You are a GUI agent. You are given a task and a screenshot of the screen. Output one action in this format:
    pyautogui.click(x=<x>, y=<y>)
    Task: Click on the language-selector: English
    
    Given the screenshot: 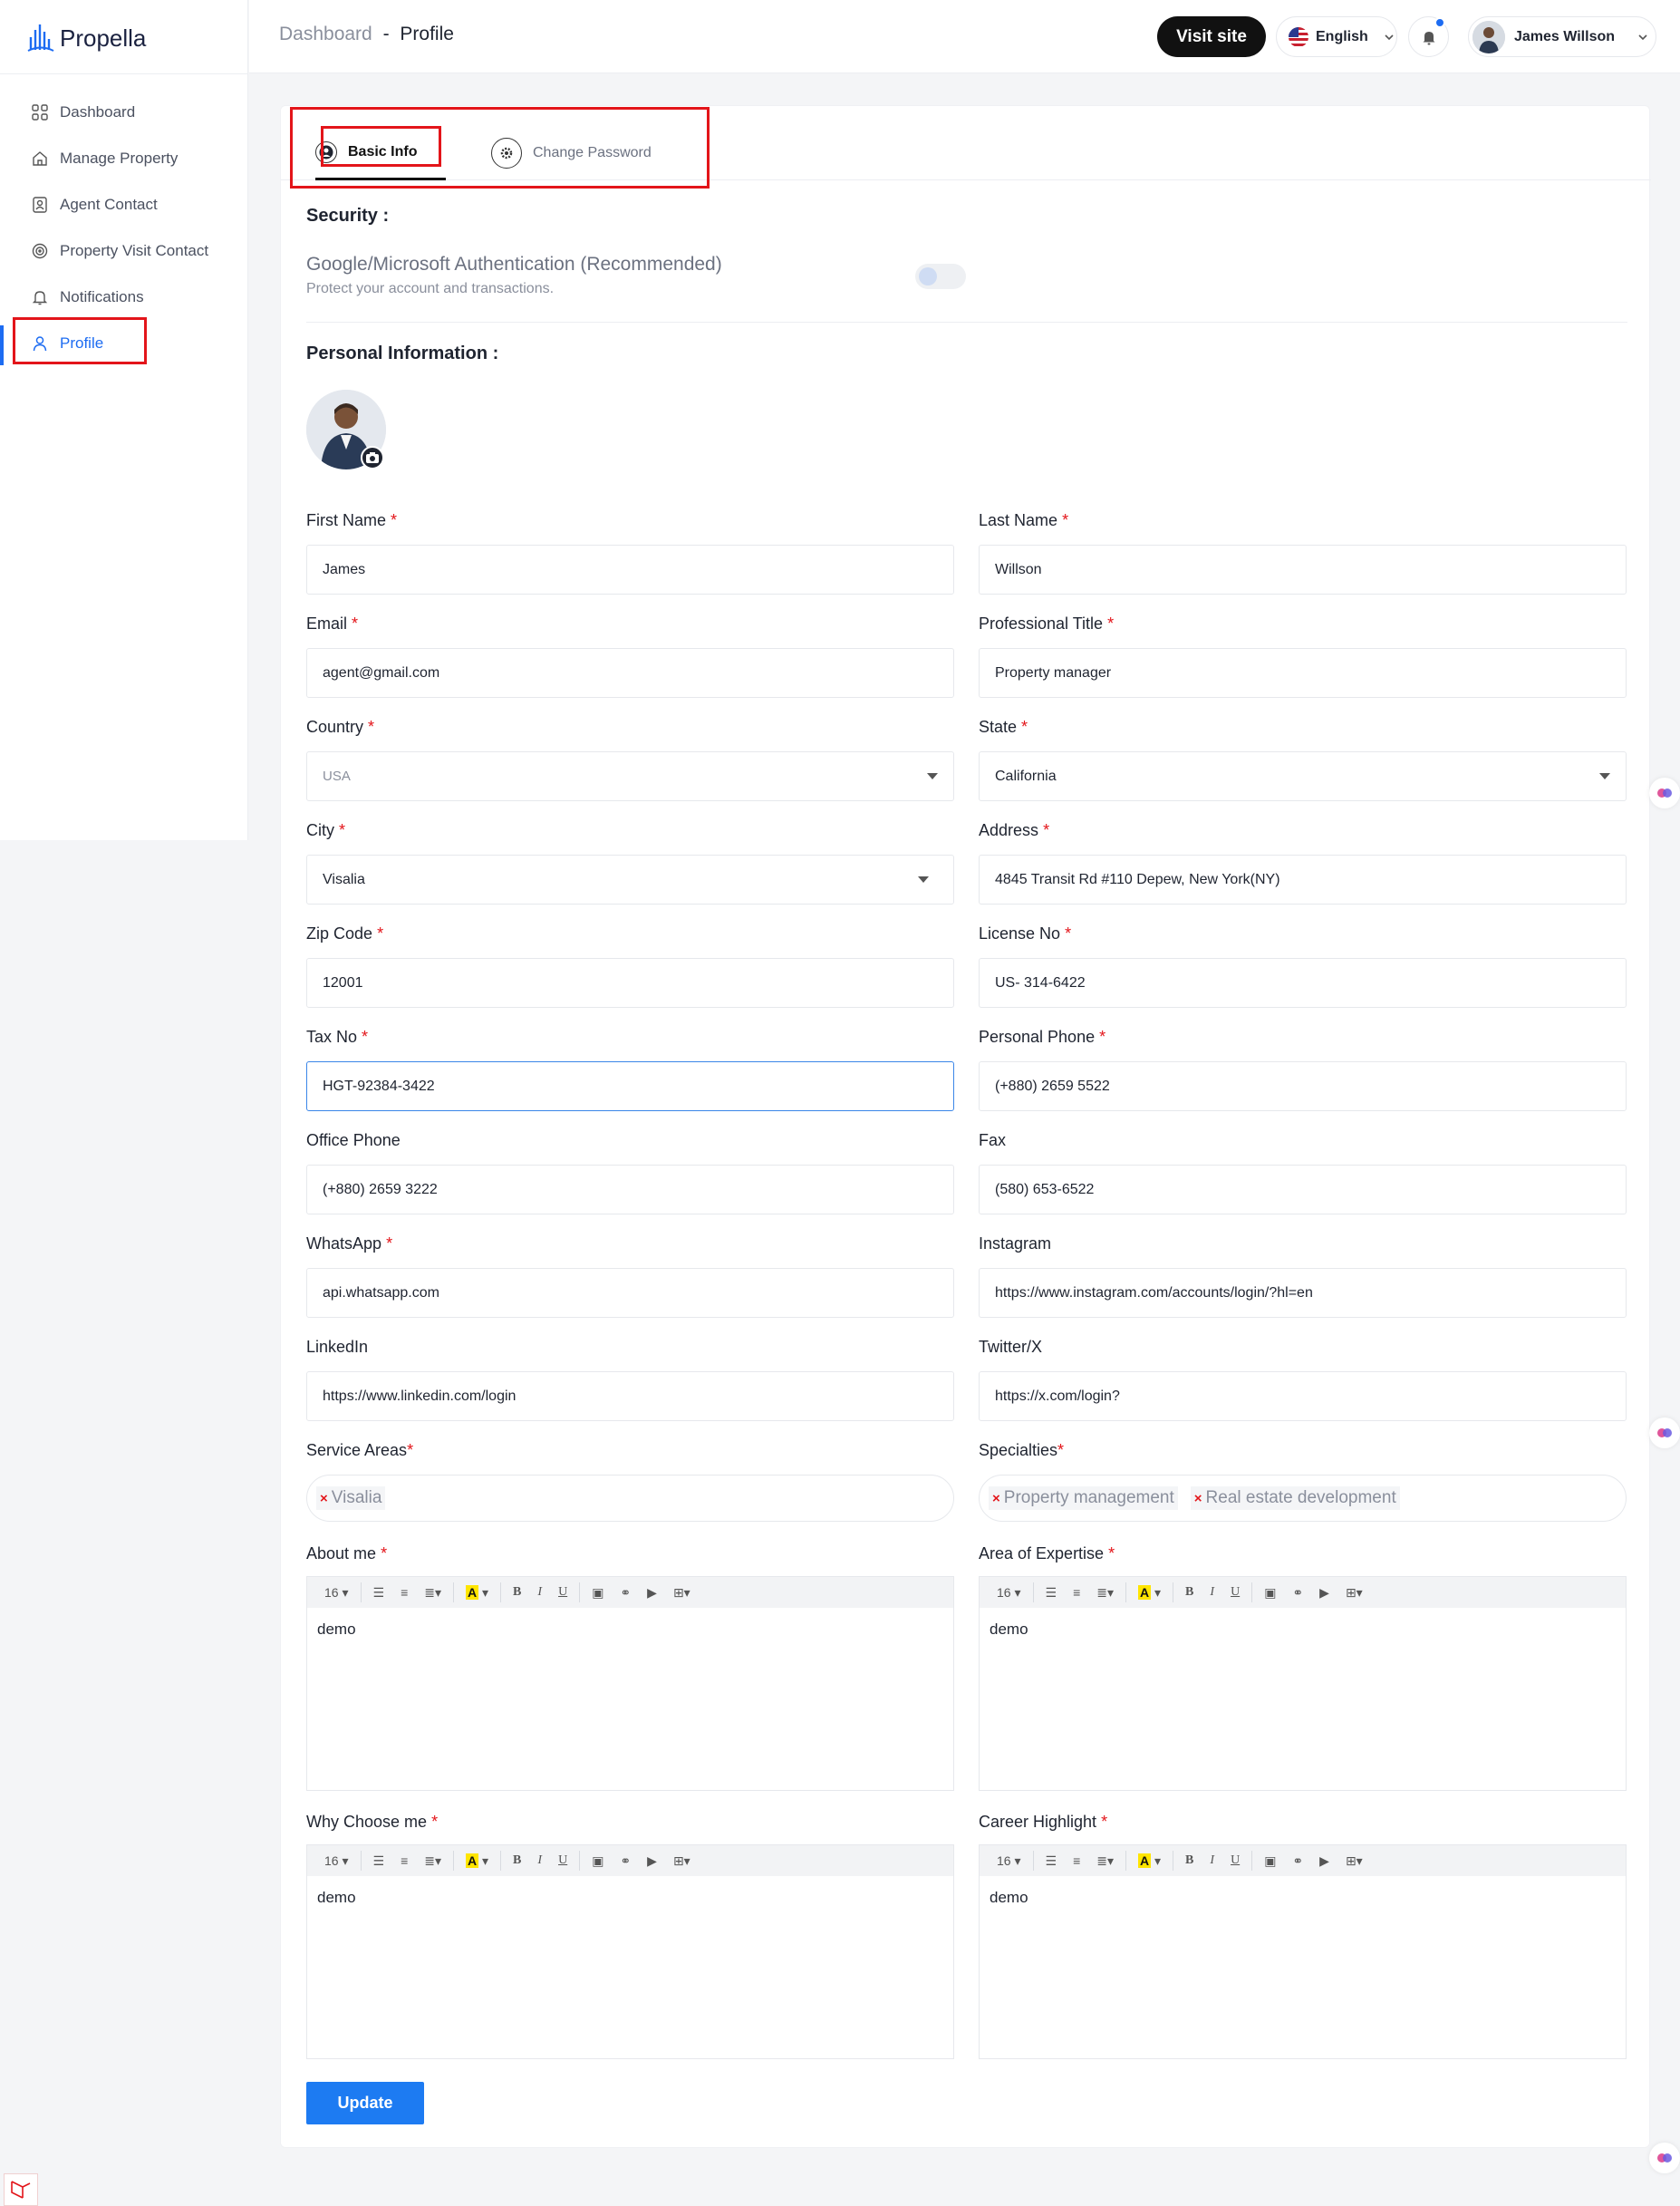 What is the action you would take?
    pyautogui.click(x=1337, y=36)
    